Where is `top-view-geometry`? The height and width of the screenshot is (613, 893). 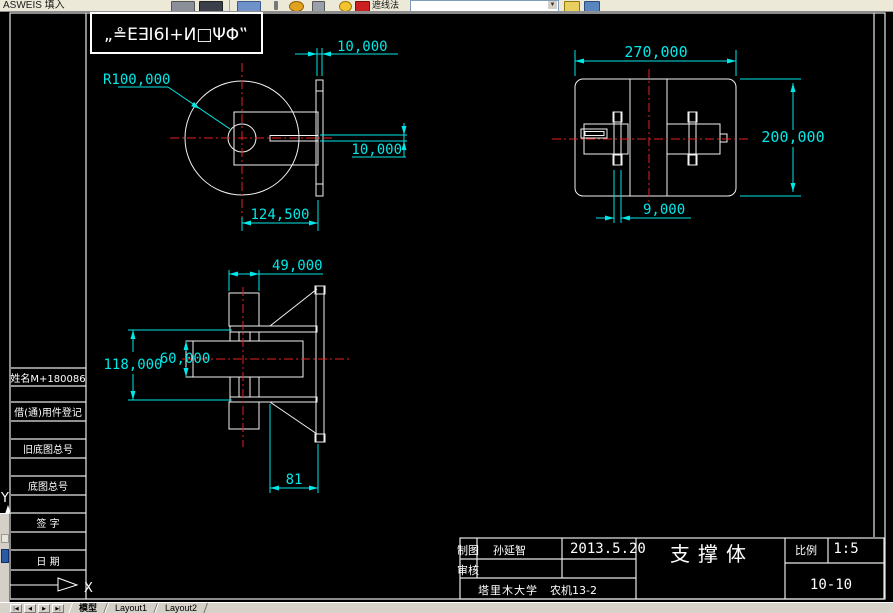 top-view-geometry is located at coordinates (655, 137).